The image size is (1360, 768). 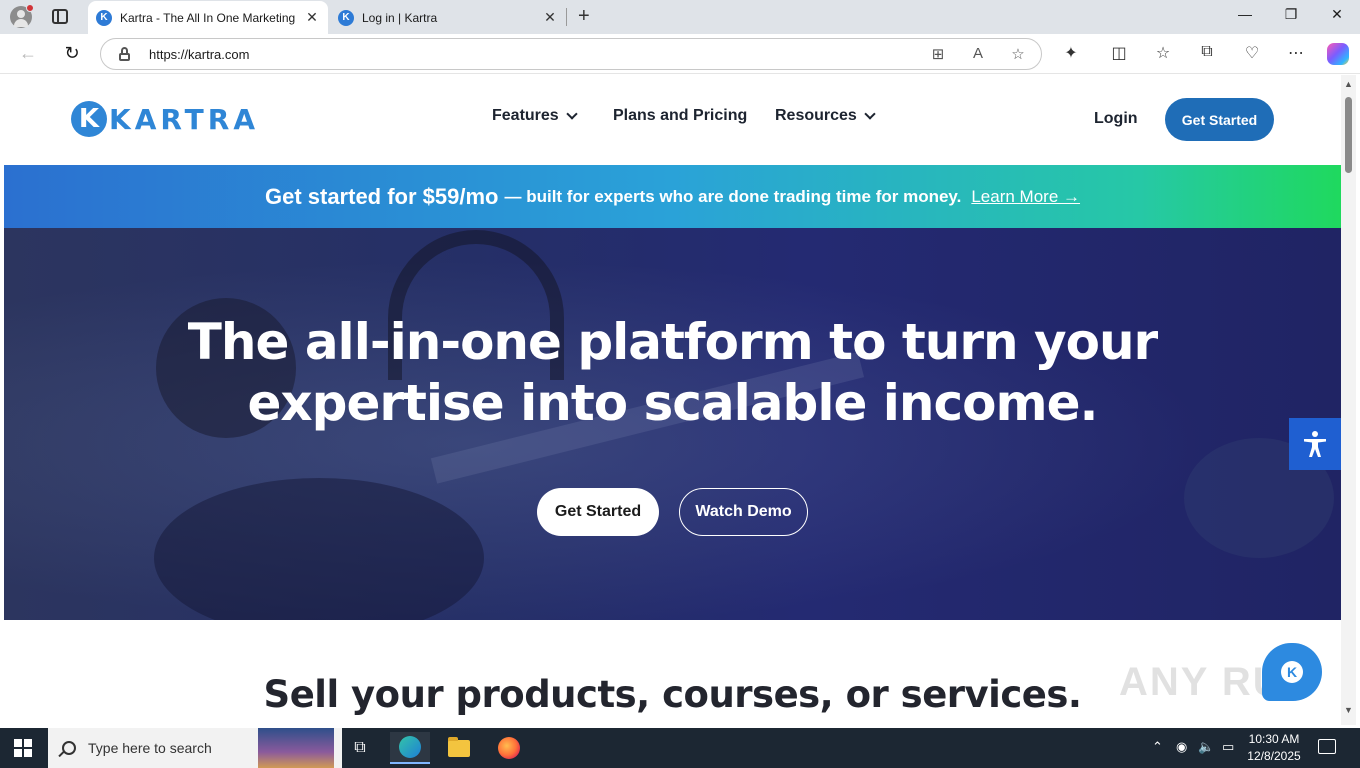 What do you see at coordinates (23, 748) in the screenshot?
I see `windows-start-icon` at bounding box center [23, 748].